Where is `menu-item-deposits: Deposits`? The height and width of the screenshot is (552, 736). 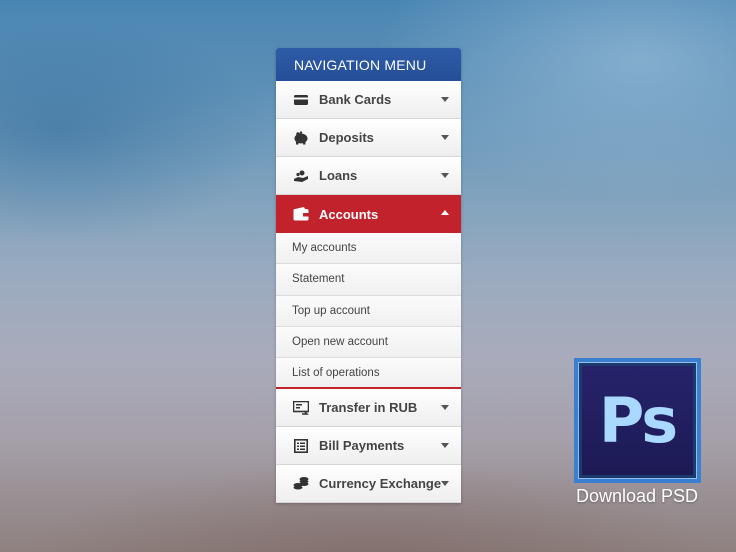
menu-item-deposits: Deposits is located at coordinates (368, 138).